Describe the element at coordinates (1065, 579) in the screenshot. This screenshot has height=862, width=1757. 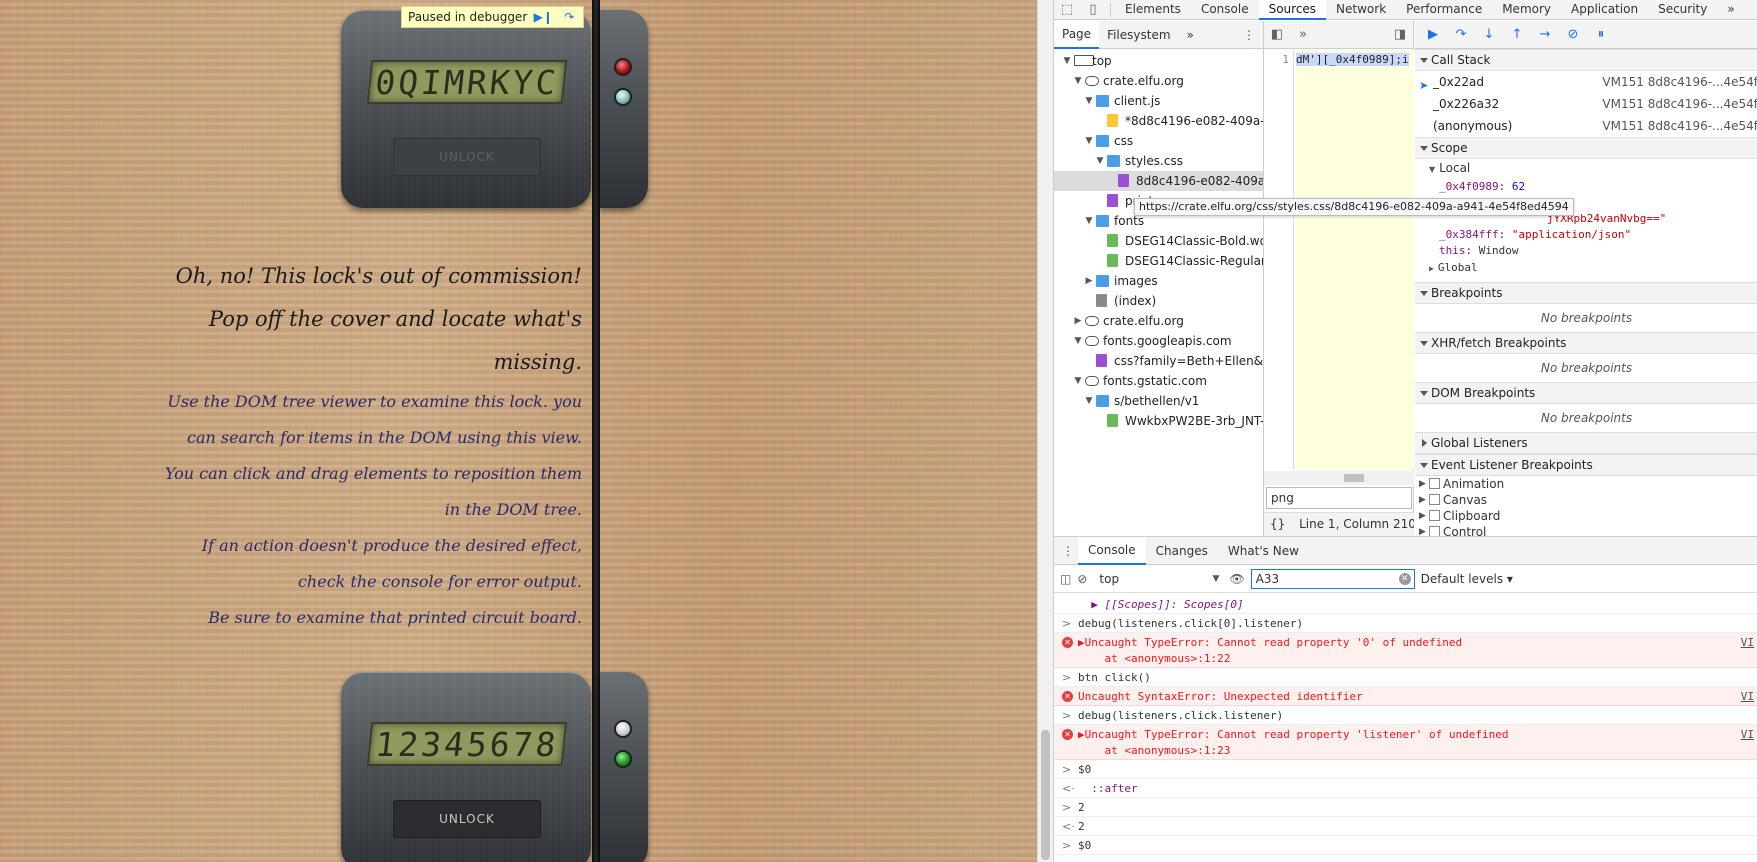
I see `sidebar-toggle-icon: ◫` at that location.